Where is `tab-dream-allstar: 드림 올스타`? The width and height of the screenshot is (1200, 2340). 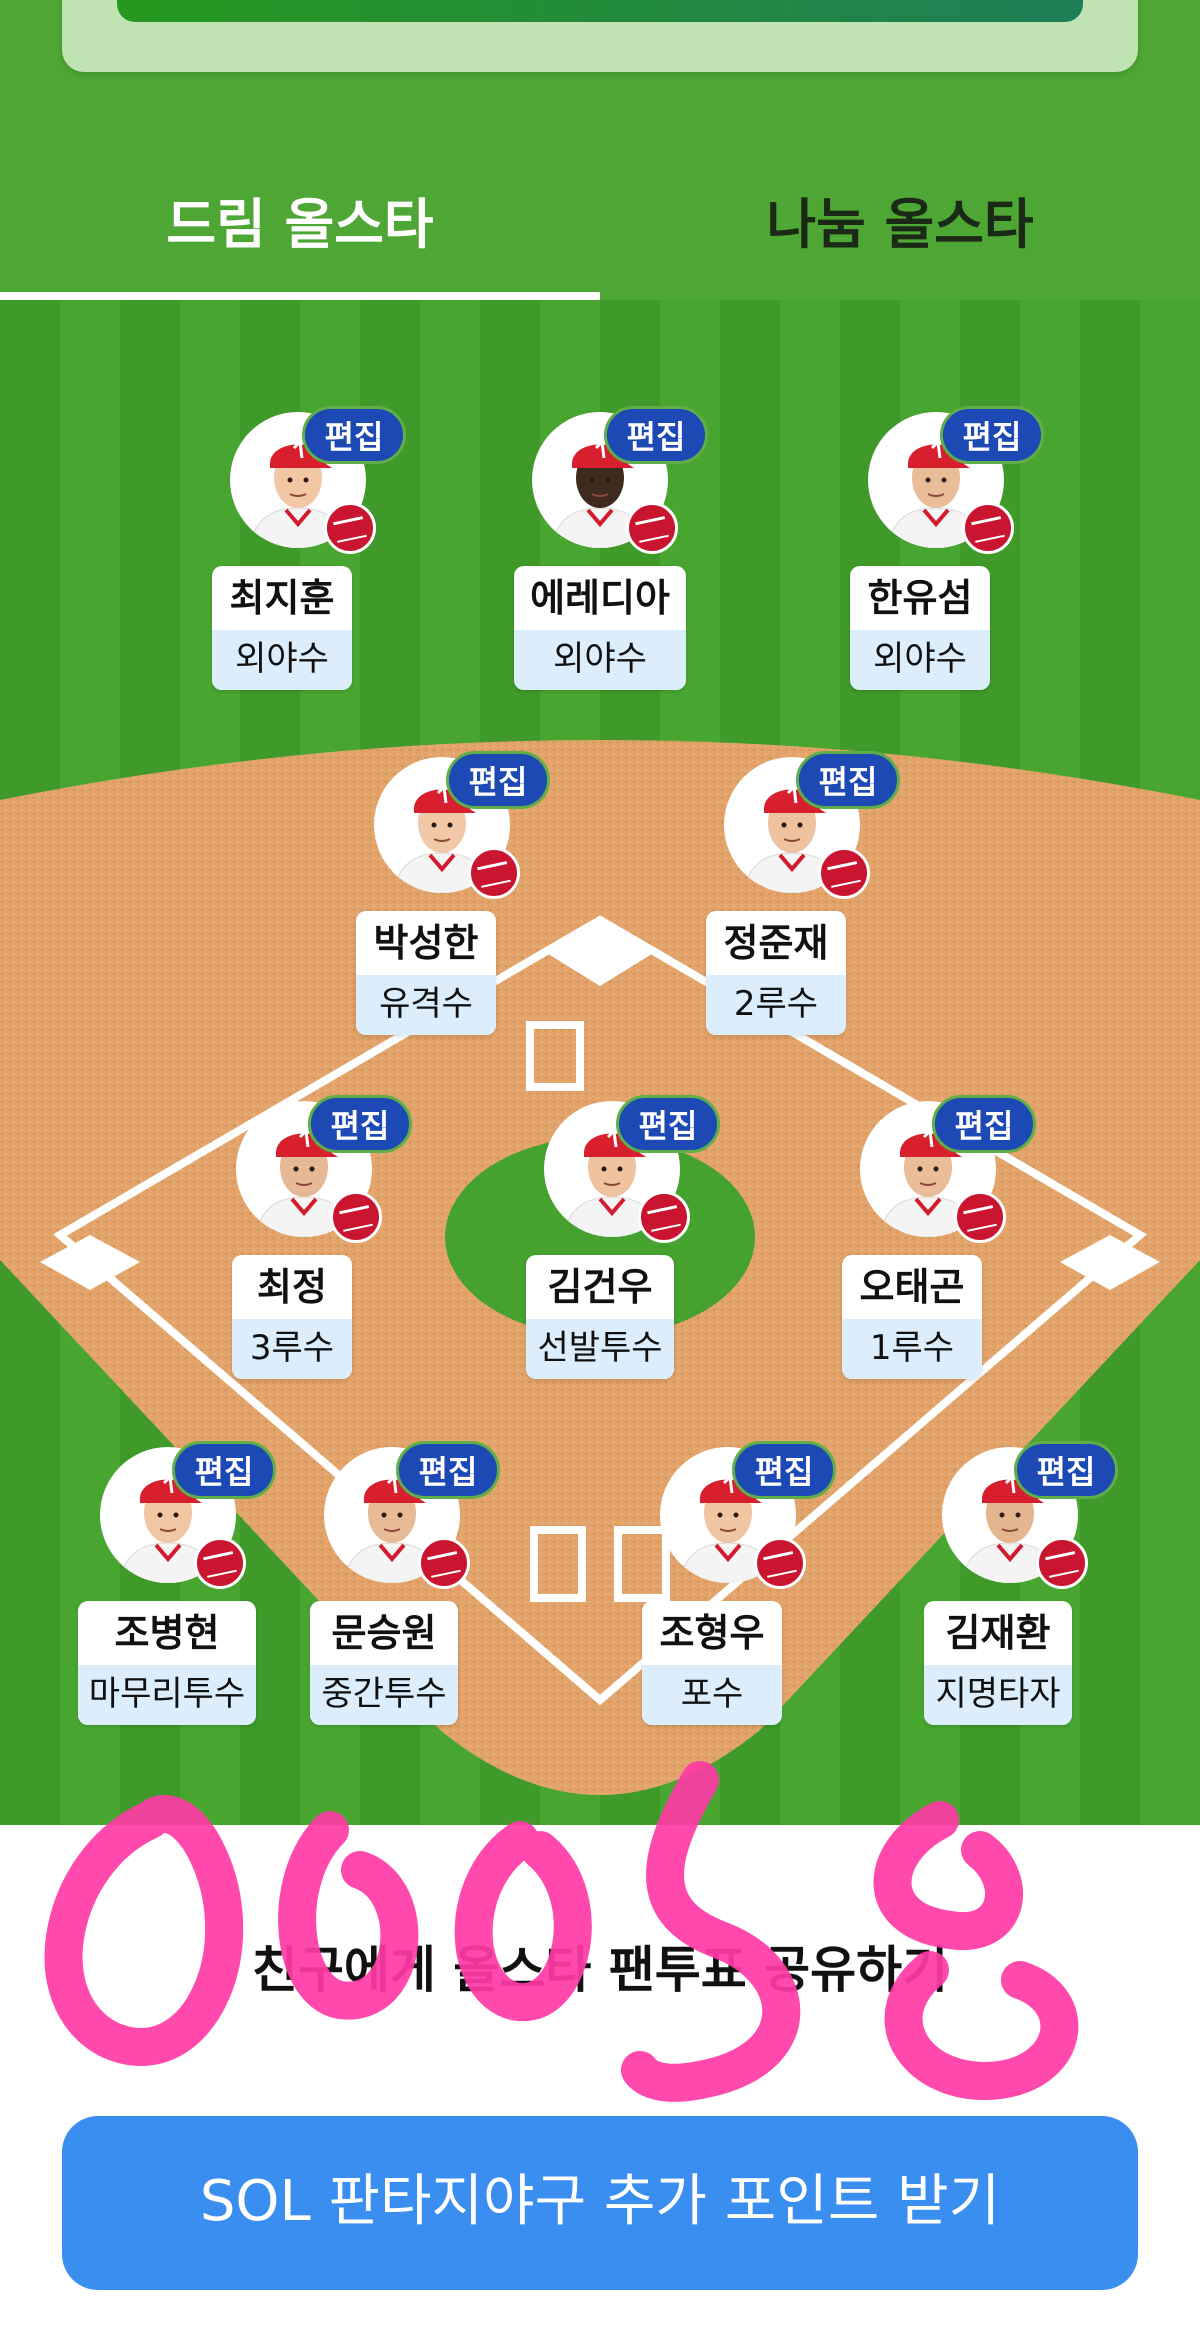 tab-dream-allstar: 드림 올스타 is located at coordinates (300, 230).